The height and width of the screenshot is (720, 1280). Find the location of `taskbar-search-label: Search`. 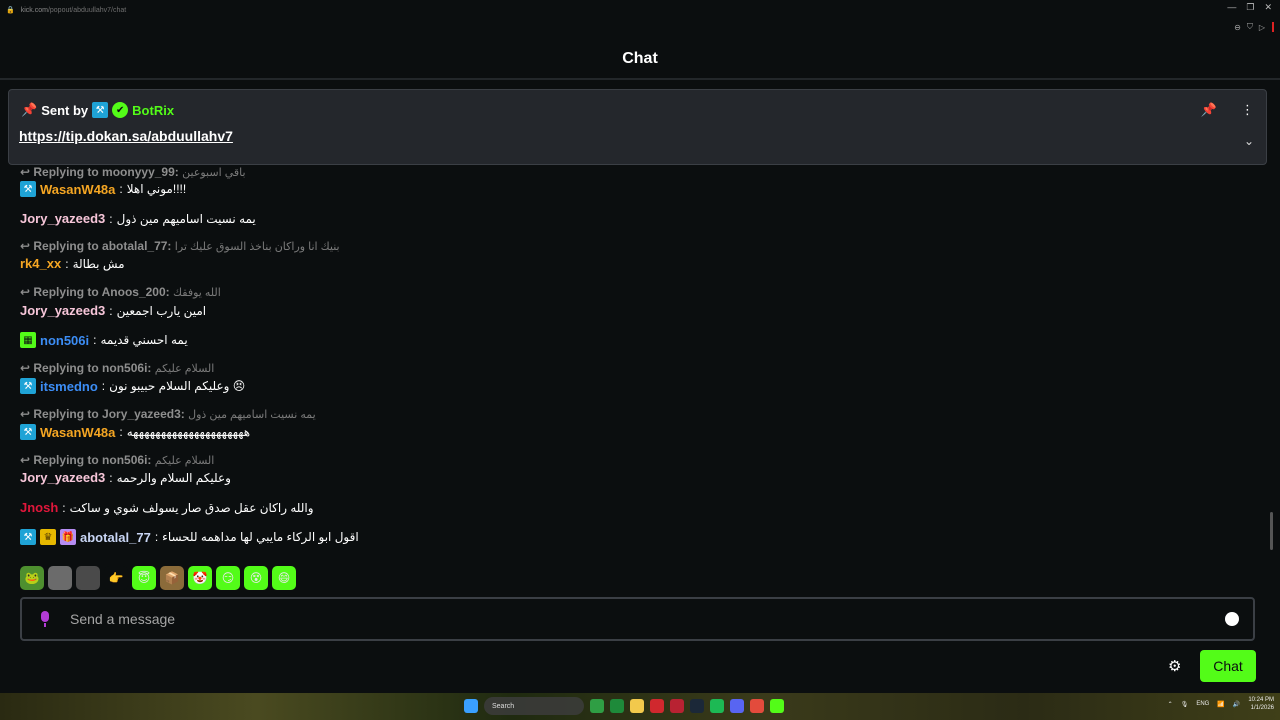

taskbar-search-label: Search is located at coordinates (503, 706).